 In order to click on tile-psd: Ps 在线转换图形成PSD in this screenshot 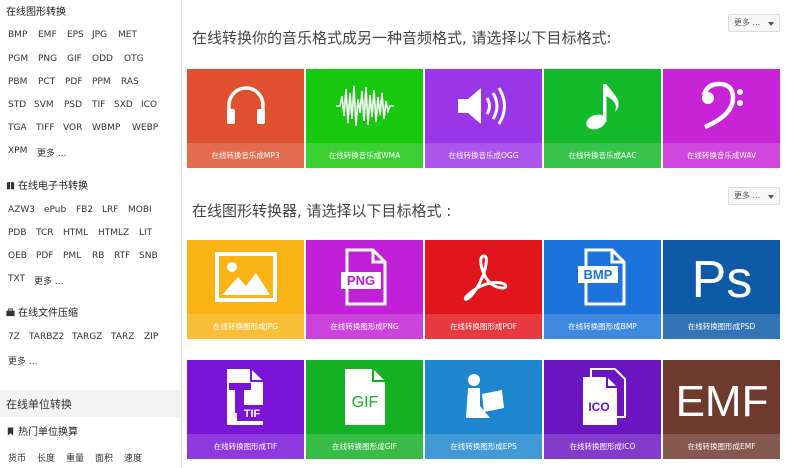, I will do `click(721, 289)`.